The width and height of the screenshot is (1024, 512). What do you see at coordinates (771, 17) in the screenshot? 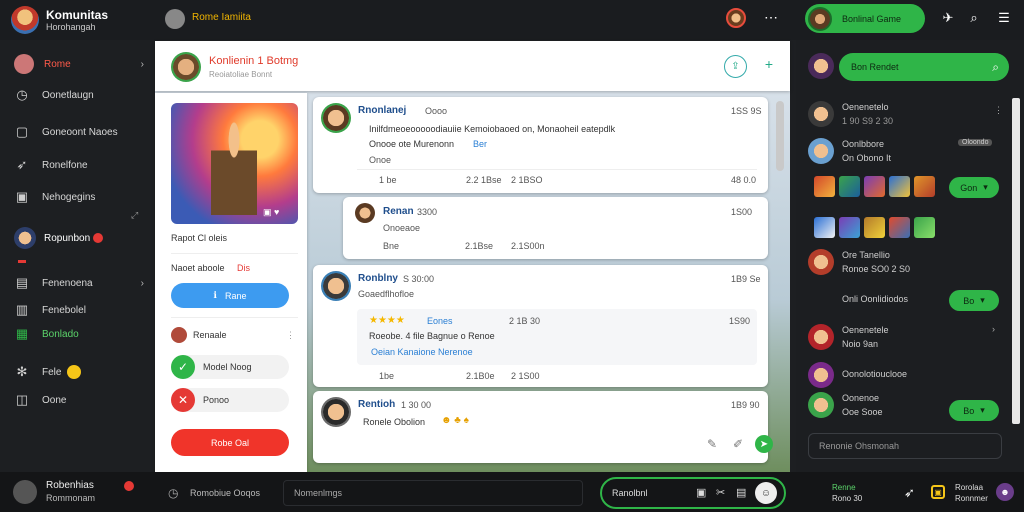
I see `more-dots-icon: ⋯` at bounding box center [771, 17].